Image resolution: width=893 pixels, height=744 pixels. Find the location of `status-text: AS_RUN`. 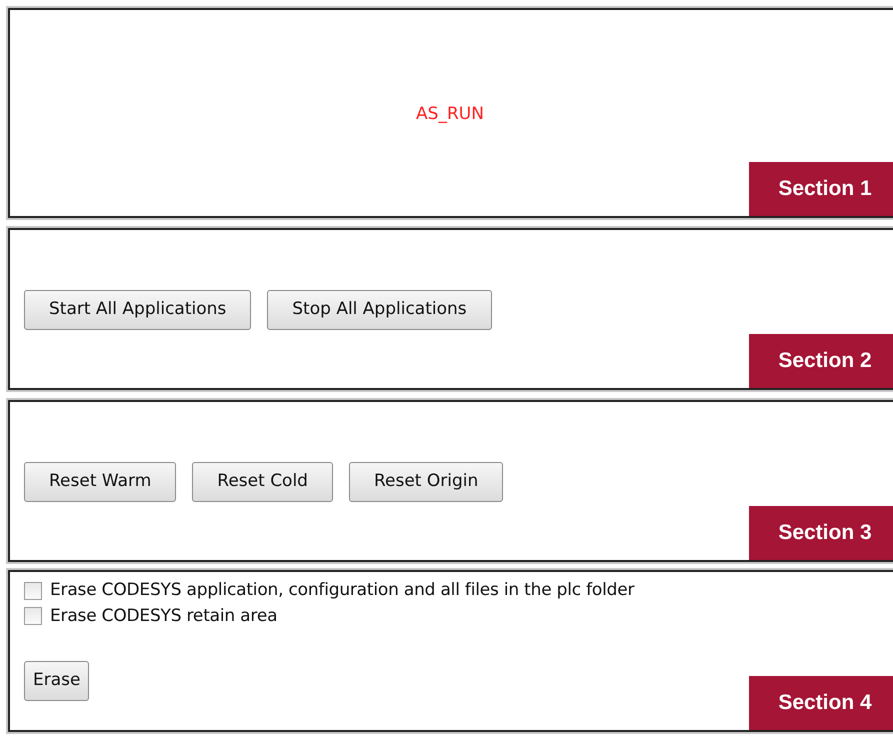

status-text: AS_RUN is located at coordinates (450, 114).